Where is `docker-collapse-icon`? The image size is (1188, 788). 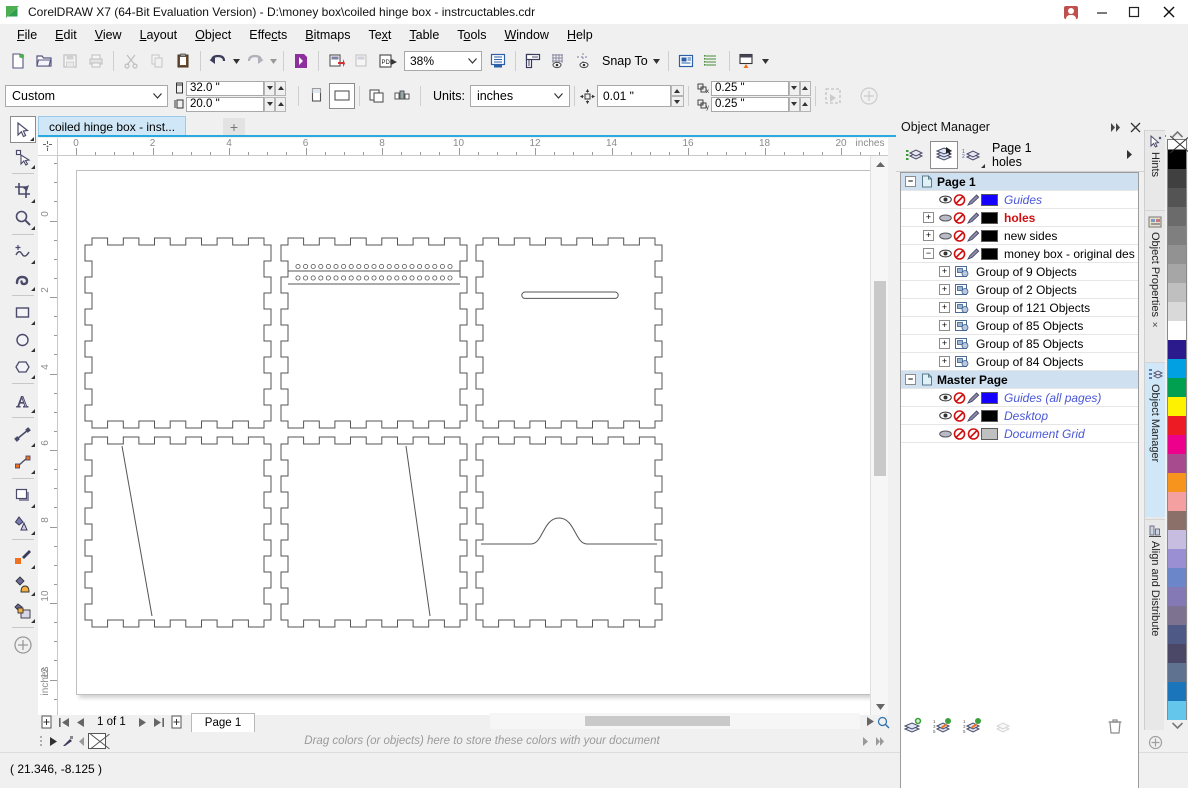 docker-collapse-icon is located at coordinates (1117, 127).